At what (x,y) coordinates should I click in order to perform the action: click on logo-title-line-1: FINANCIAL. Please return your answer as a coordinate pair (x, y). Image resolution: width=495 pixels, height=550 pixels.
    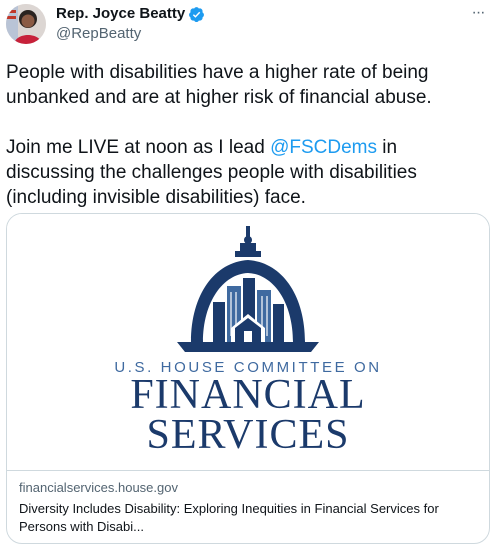
    Looking at the image, I should click on (248, 395).